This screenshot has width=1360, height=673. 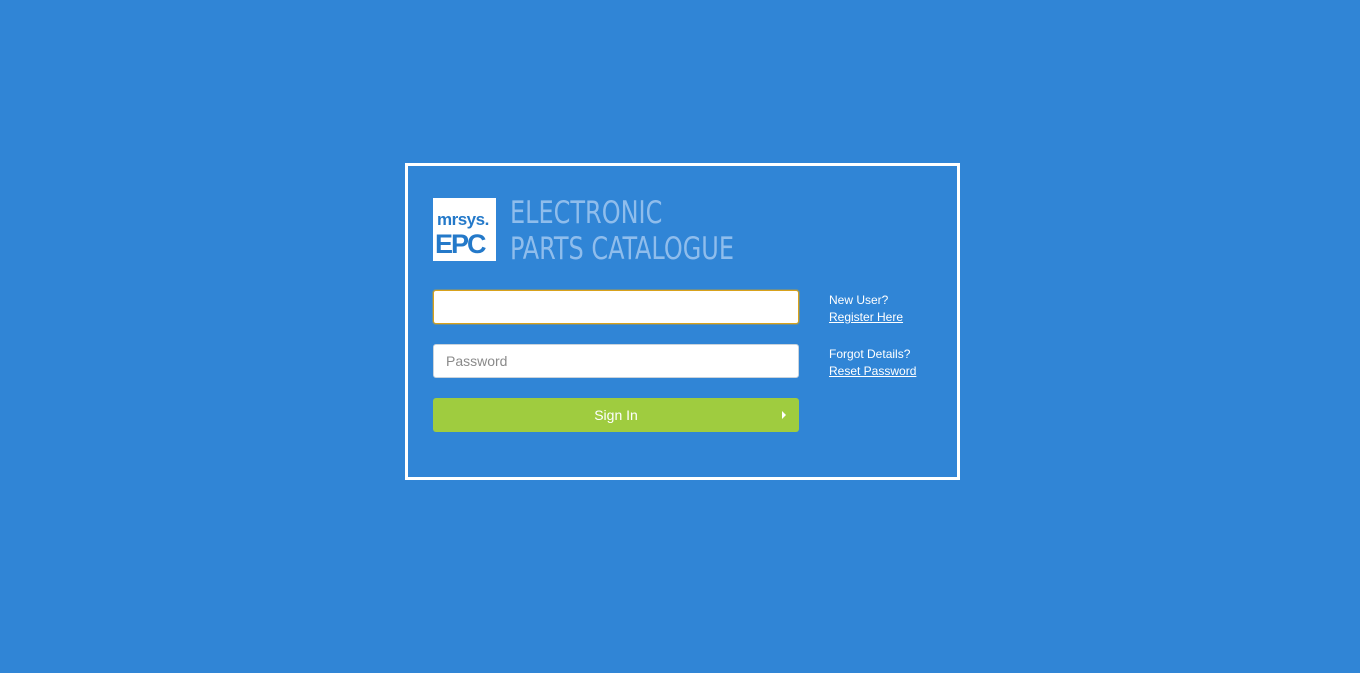 I want to click on sign-in-label: Sign In, so click(x=616, y=415).